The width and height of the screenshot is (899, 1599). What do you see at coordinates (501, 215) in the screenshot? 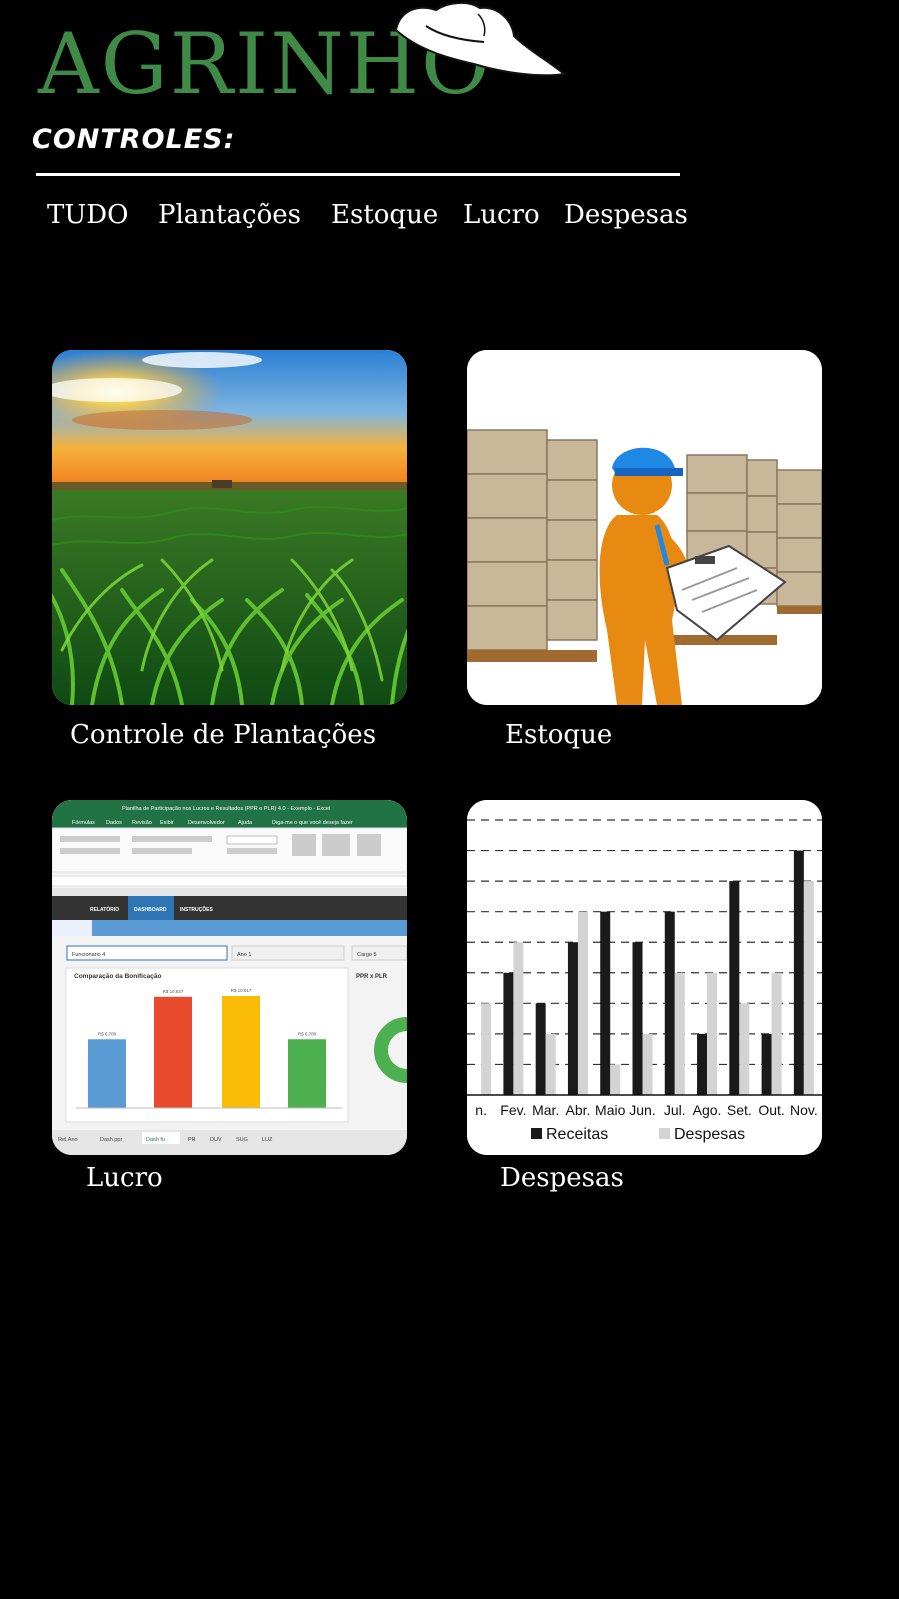
I see `nav-item-lucro: Lucro` at bounding box center [501, 215].